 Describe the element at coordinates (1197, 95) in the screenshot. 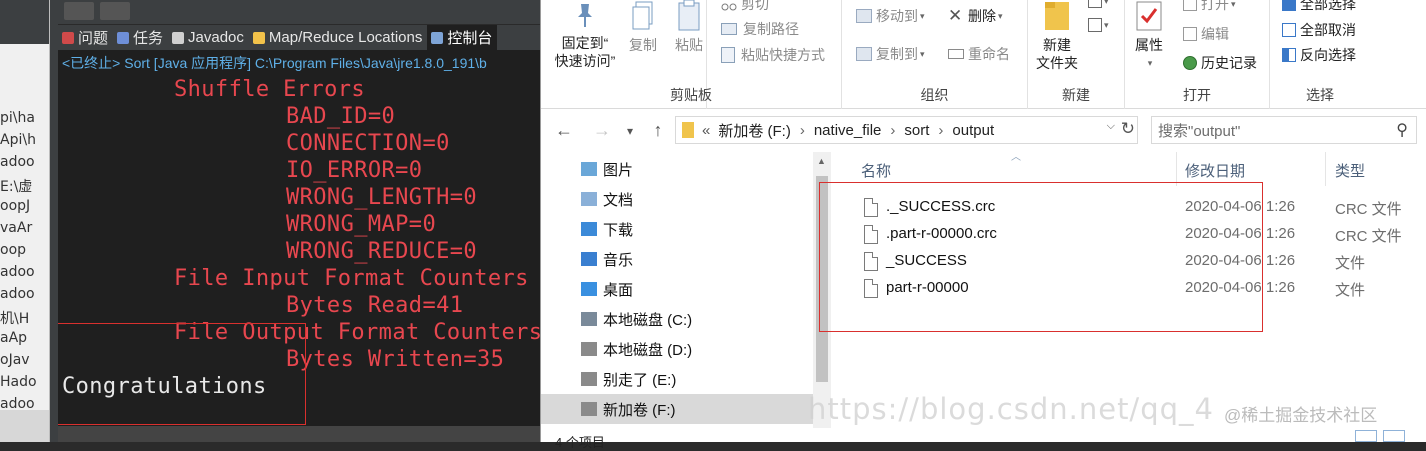

I see `ribbon-group-label-open: 打开` at that location.